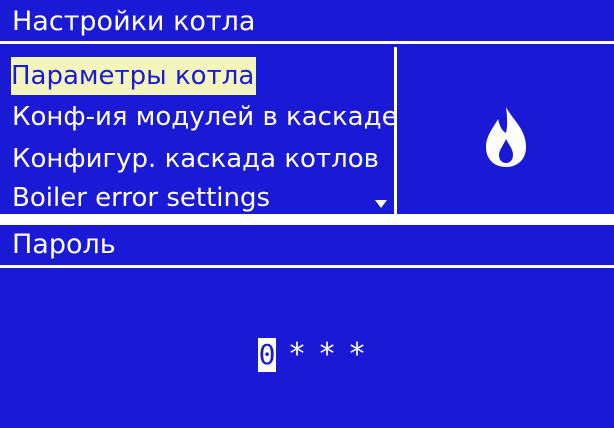 This screenshot has height=428, width=614. I want to click on flame-icon, so click(506, 137).